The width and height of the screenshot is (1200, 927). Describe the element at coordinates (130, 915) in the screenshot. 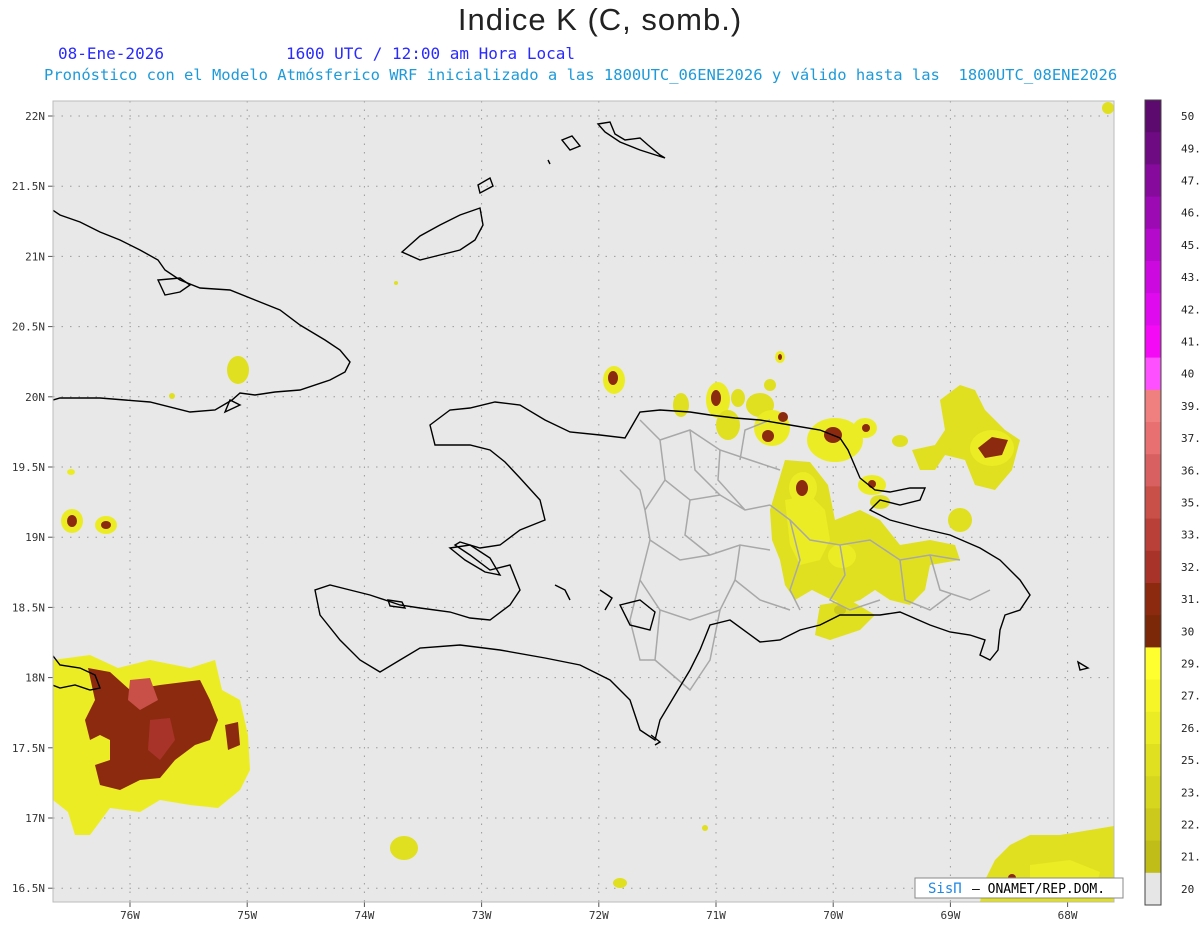

I see `lon-label: 76W` at that location.